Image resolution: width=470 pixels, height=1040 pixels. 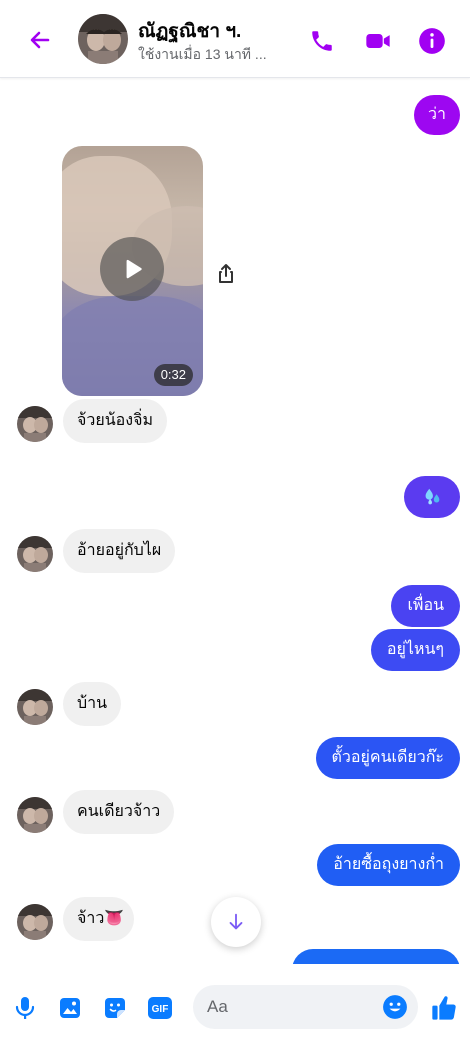 I want to click on conversation-info-button, so click(x=432, y=41).